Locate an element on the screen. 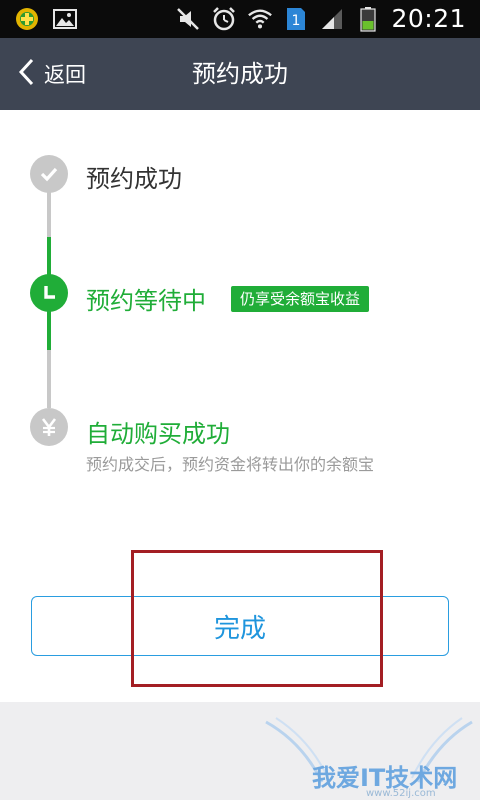 The width and height of the screenshot is (480, 800). alarm-icon is located at coordinates (224, 19).